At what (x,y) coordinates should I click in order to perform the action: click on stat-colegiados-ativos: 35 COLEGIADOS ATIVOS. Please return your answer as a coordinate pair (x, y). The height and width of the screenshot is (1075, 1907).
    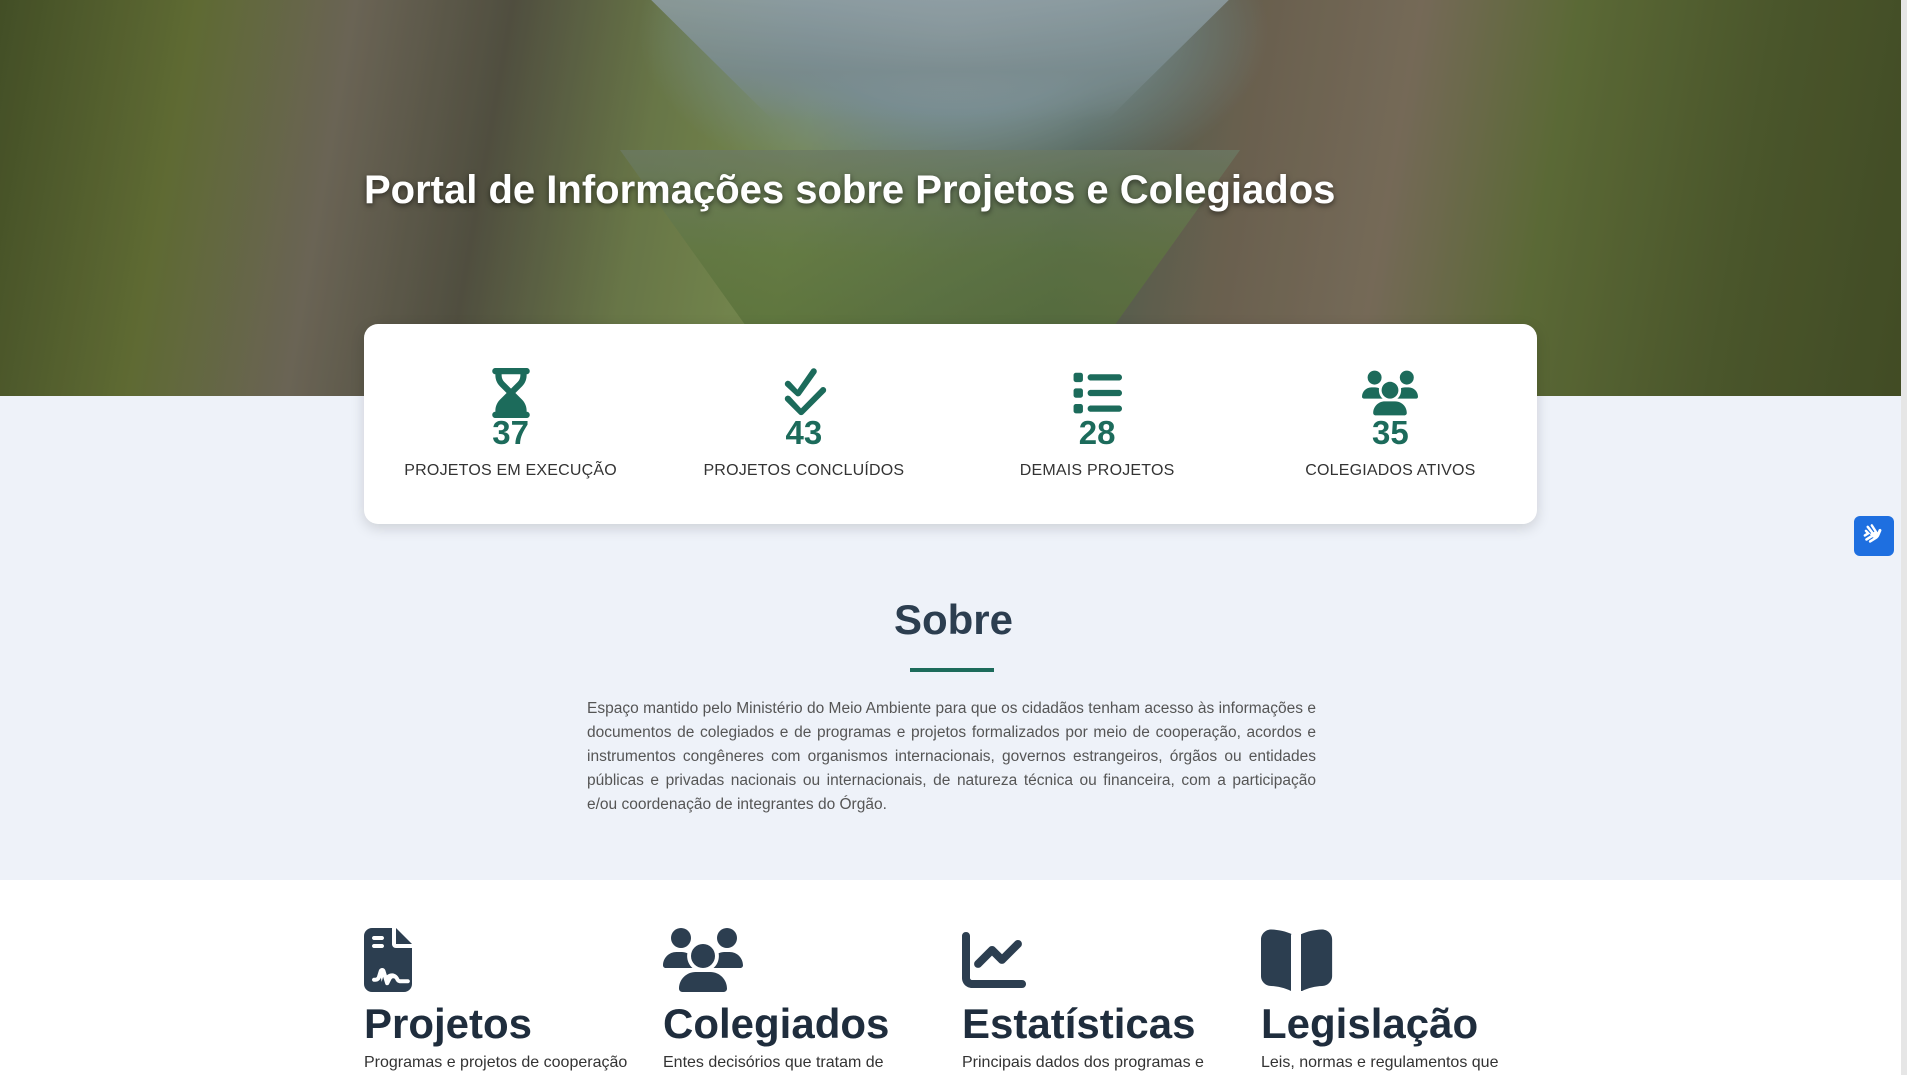
    Looking at the image, I should click on (1390, 424).